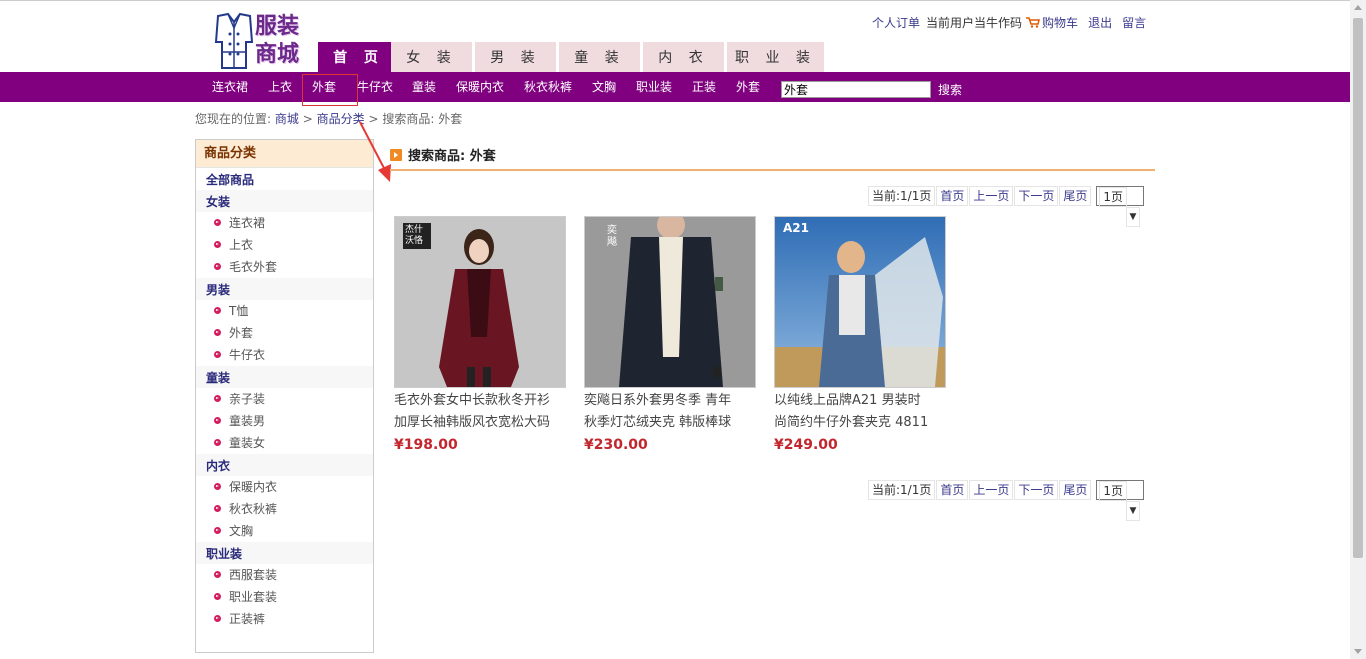  Describe the element at coordinates (375, 87) in the screenshot. I see `subnav-item-denim: 牛仔衣` at that location.